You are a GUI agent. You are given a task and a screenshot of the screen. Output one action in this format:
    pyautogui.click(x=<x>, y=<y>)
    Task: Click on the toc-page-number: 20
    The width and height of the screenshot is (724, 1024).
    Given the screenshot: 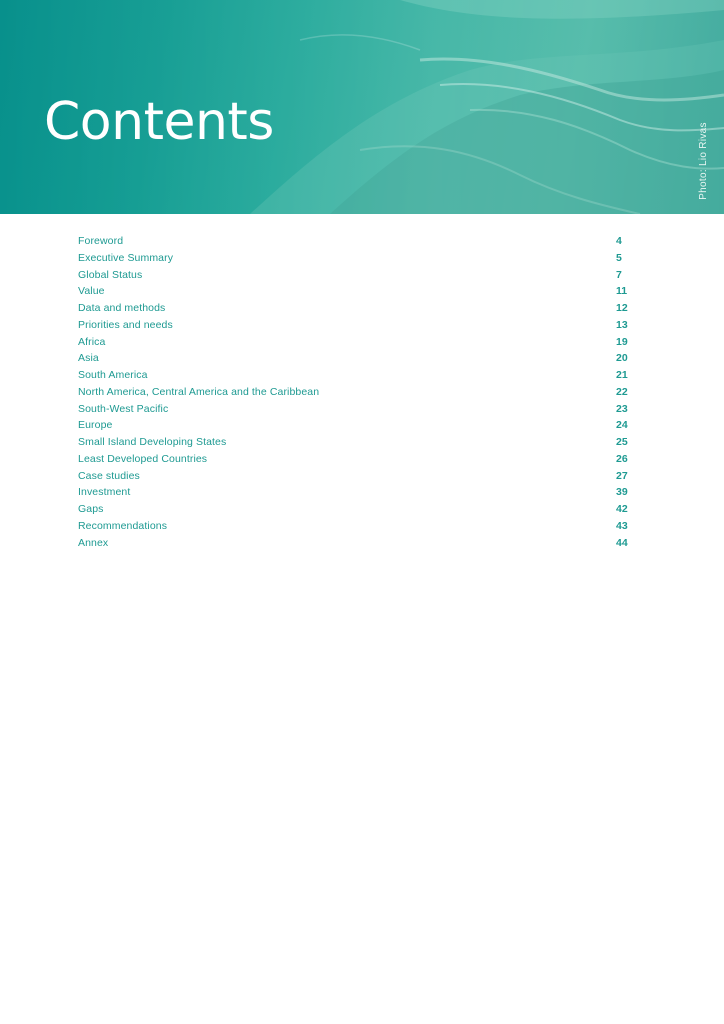 What is the action you would take?
    pyautogui.click(x=622, y=358)
    